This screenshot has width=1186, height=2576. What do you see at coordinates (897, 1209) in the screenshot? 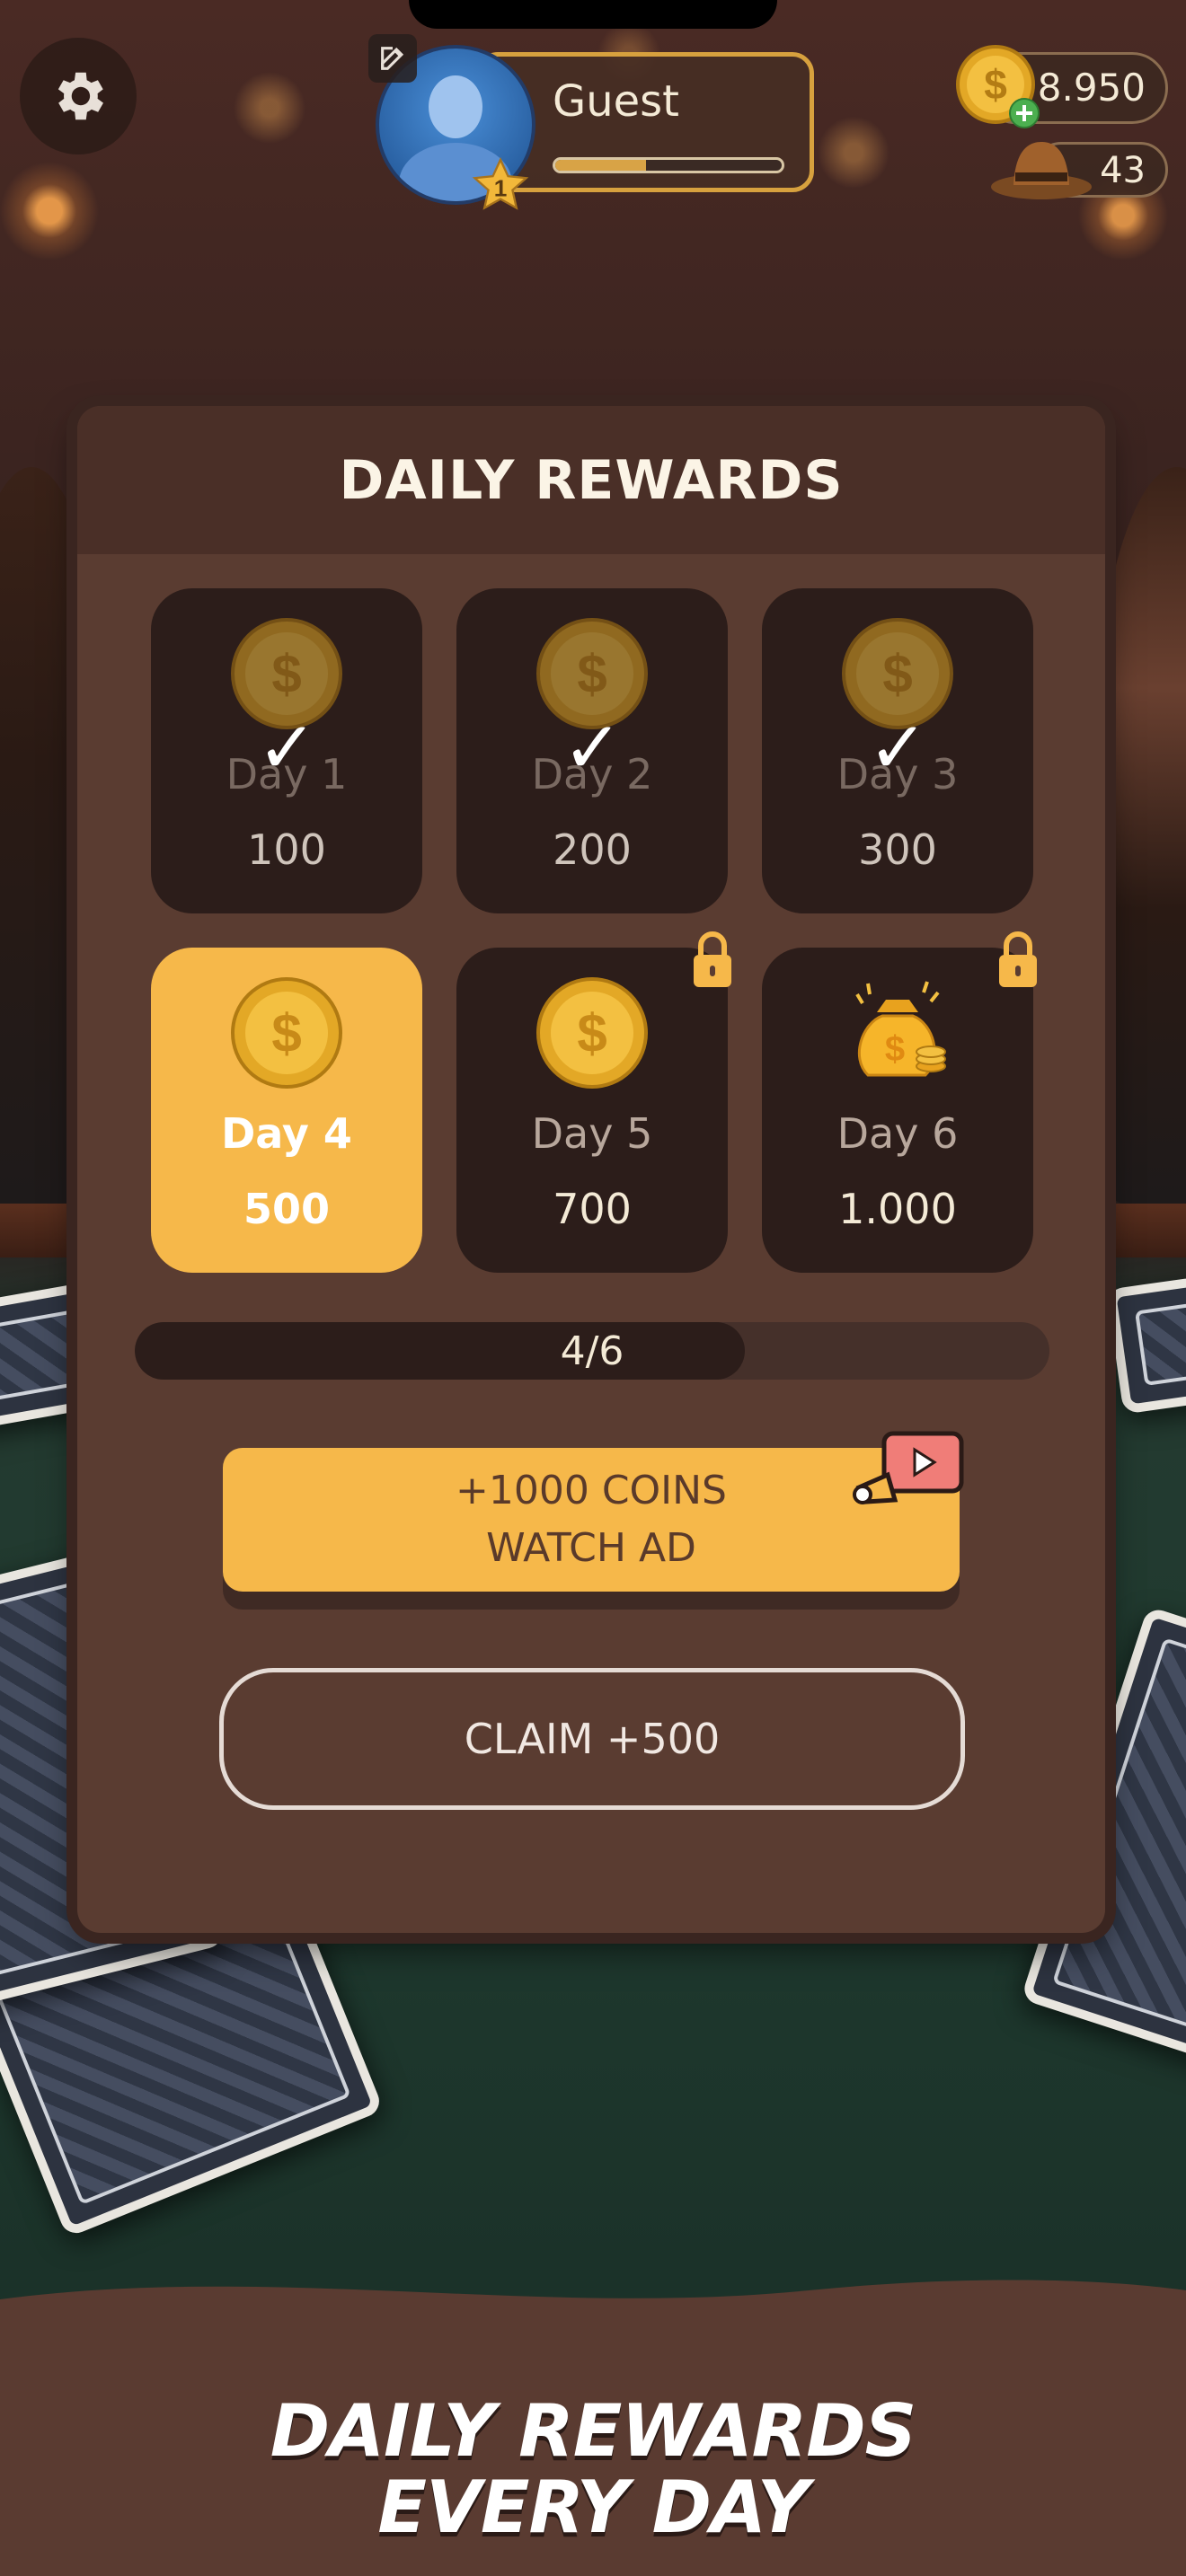
I see `reward-amount: 1.000` at bounding box center [897, 1209].